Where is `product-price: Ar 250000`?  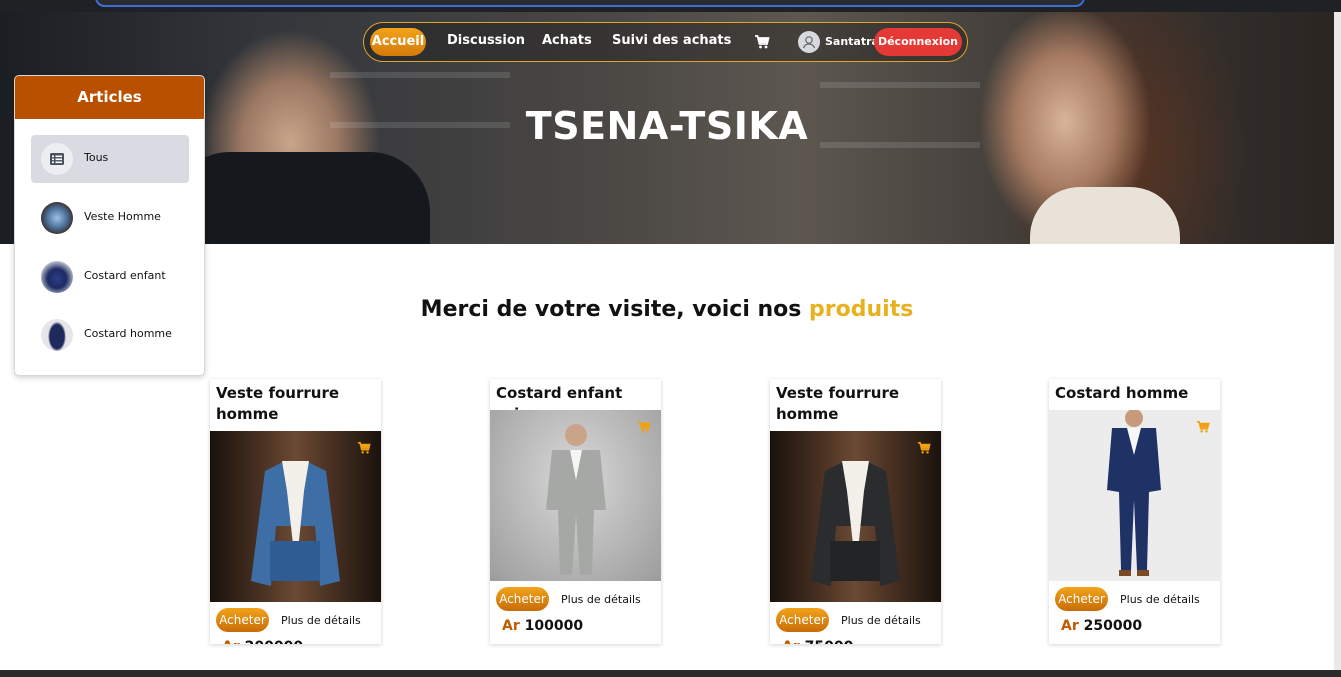 product-price: Ar 250000 is located at coordinates (1101, 626).